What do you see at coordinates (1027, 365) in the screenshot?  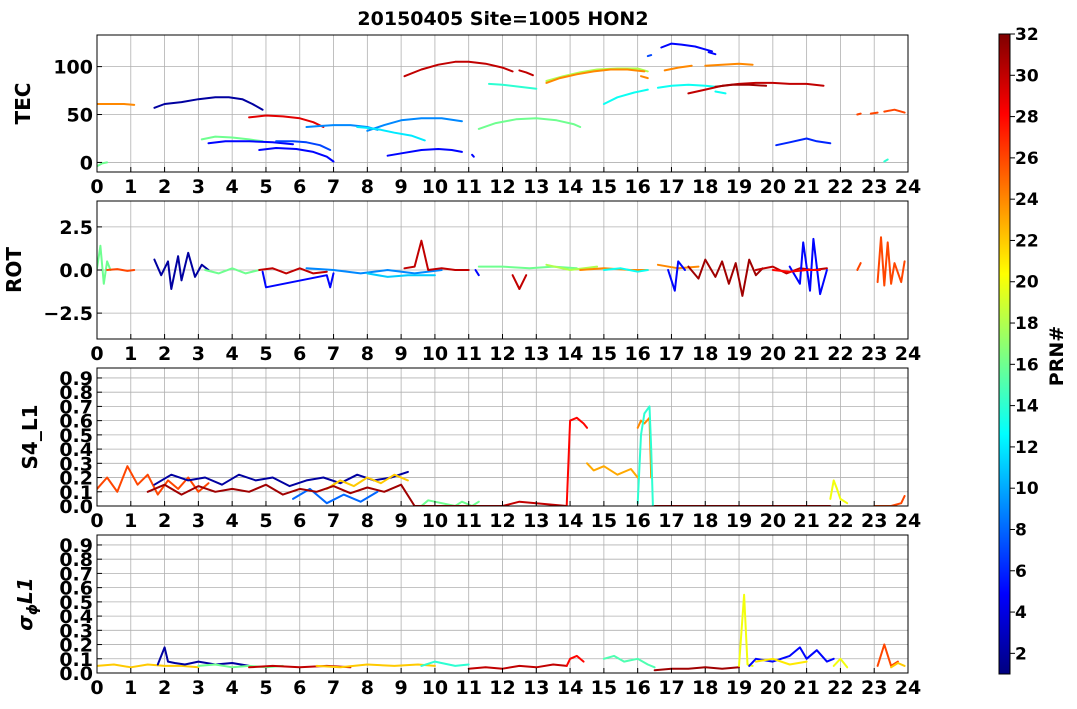 I see `colorbar-tick-label: 16` at bounding box center [1027, 365].